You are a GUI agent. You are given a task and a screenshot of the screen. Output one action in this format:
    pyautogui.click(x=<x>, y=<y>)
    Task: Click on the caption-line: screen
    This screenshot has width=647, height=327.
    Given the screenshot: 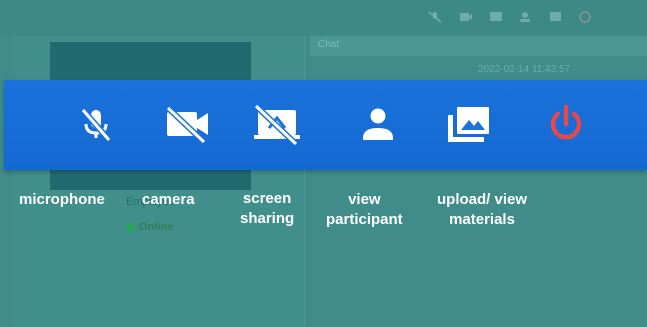 What is the action you would take?
    pyautogui.click(x=267, y=198)
    